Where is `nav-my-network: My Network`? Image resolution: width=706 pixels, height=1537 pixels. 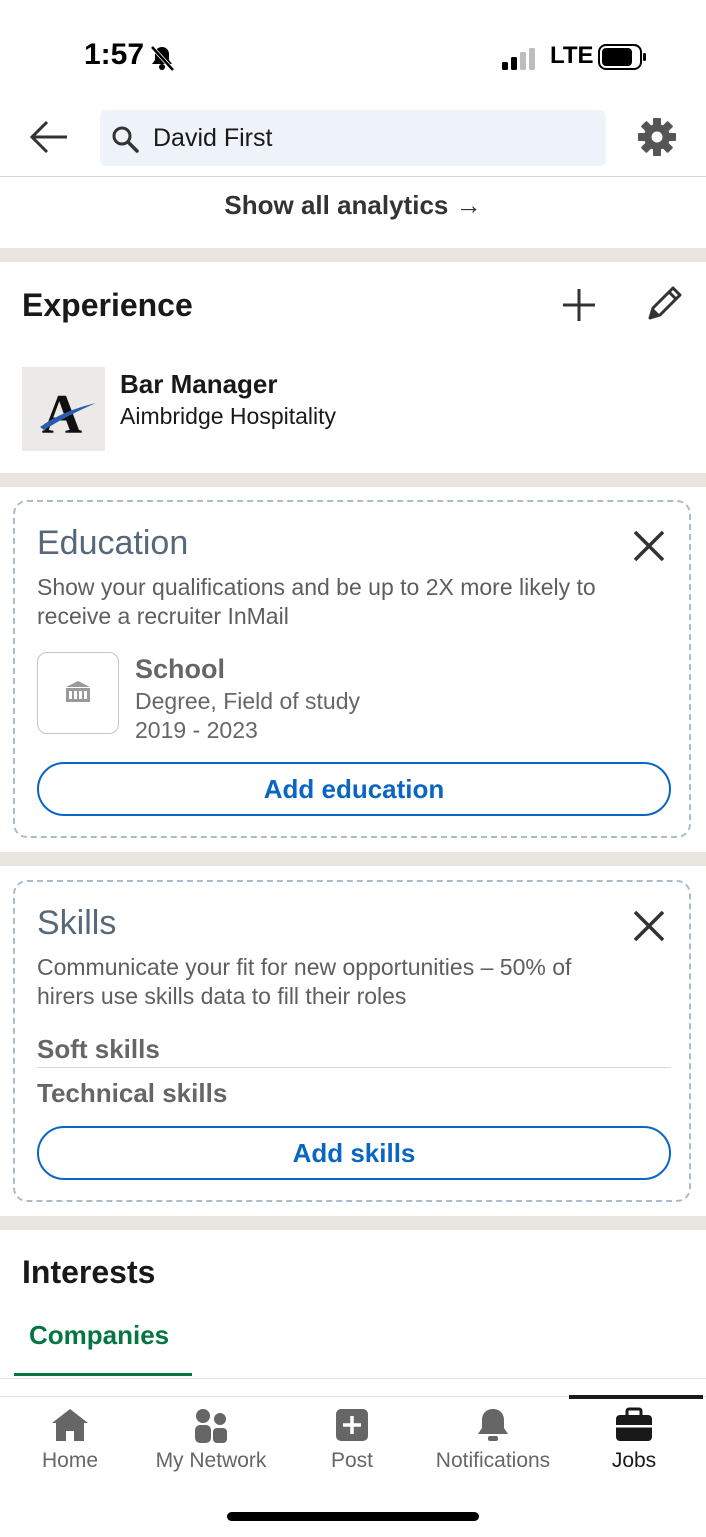 nav-my-network: My Network is located at coordinates (211, 1442).